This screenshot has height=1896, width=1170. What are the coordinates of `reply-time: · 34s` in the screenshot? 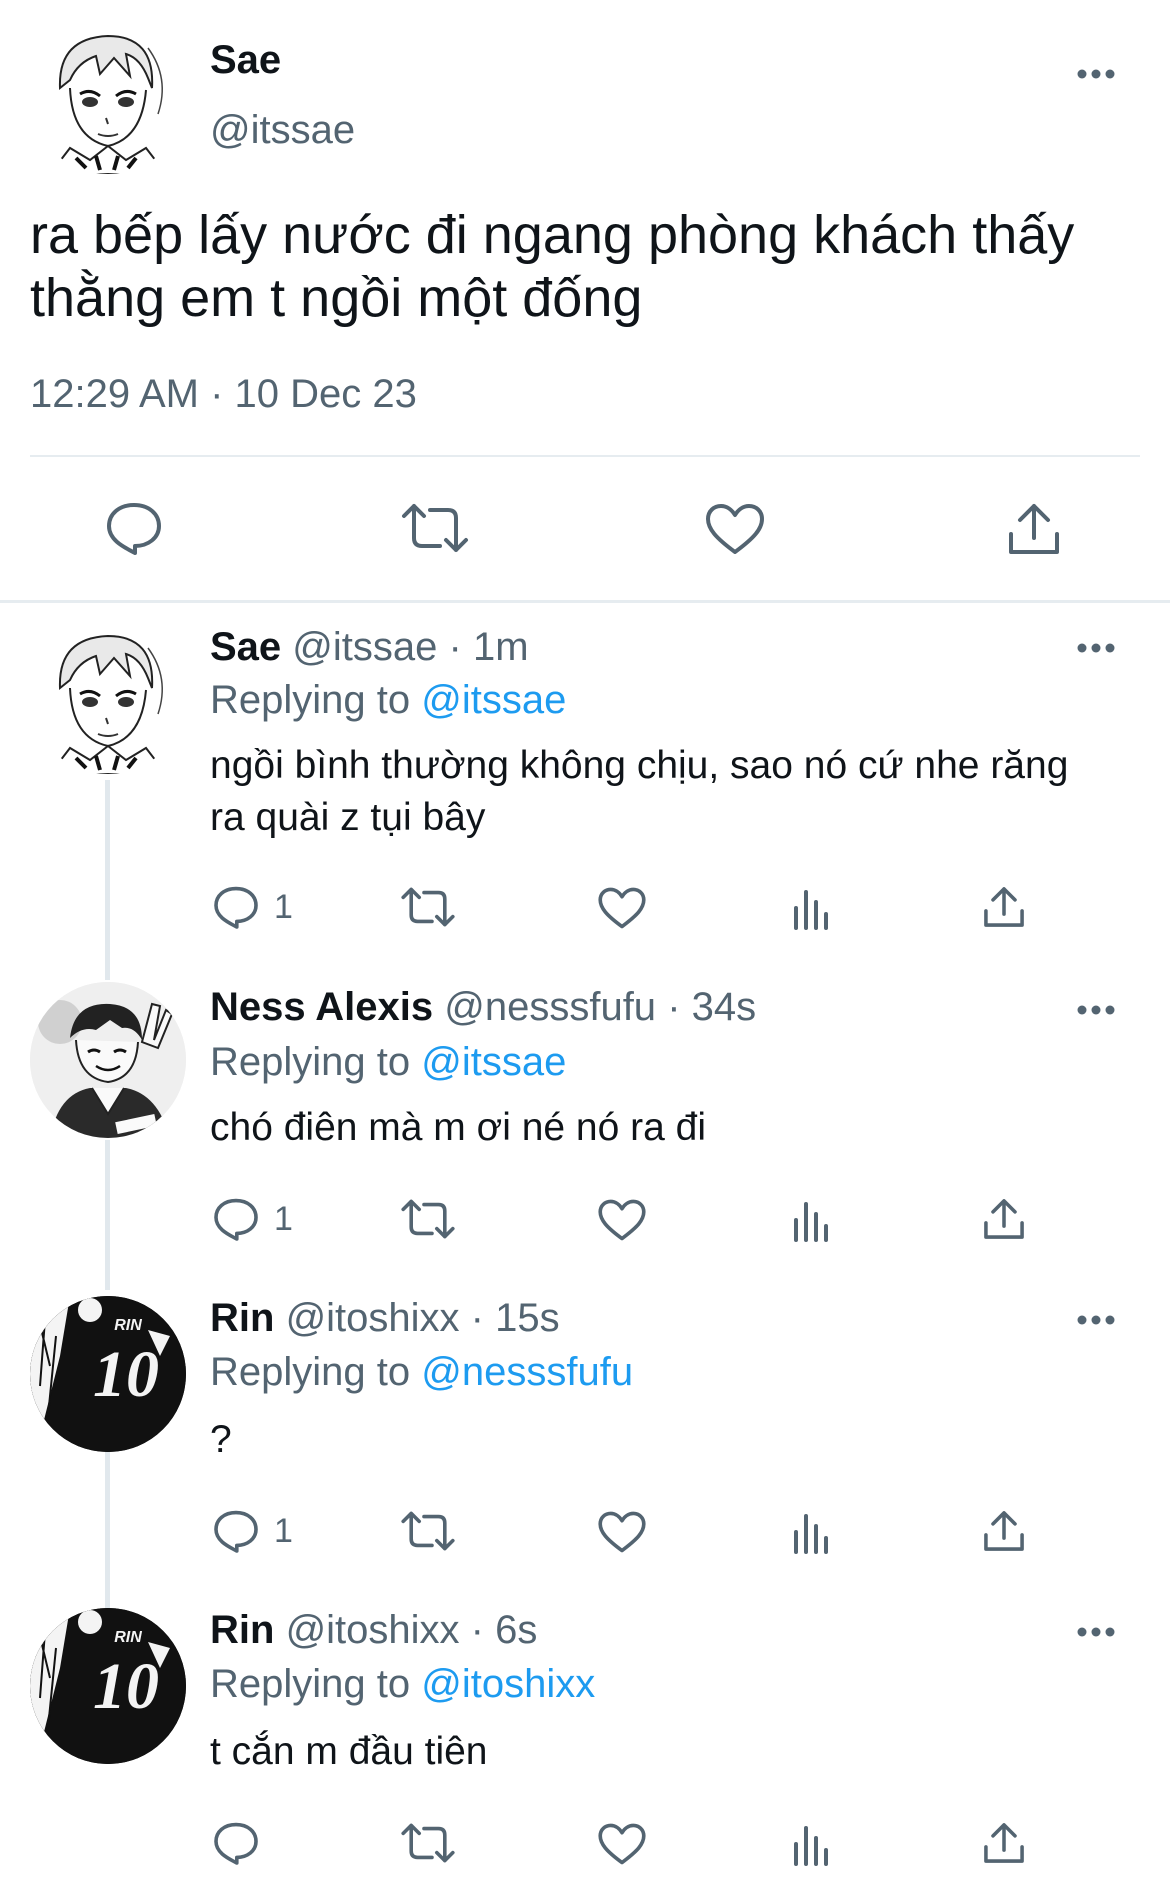 It's located at (711, 1007).